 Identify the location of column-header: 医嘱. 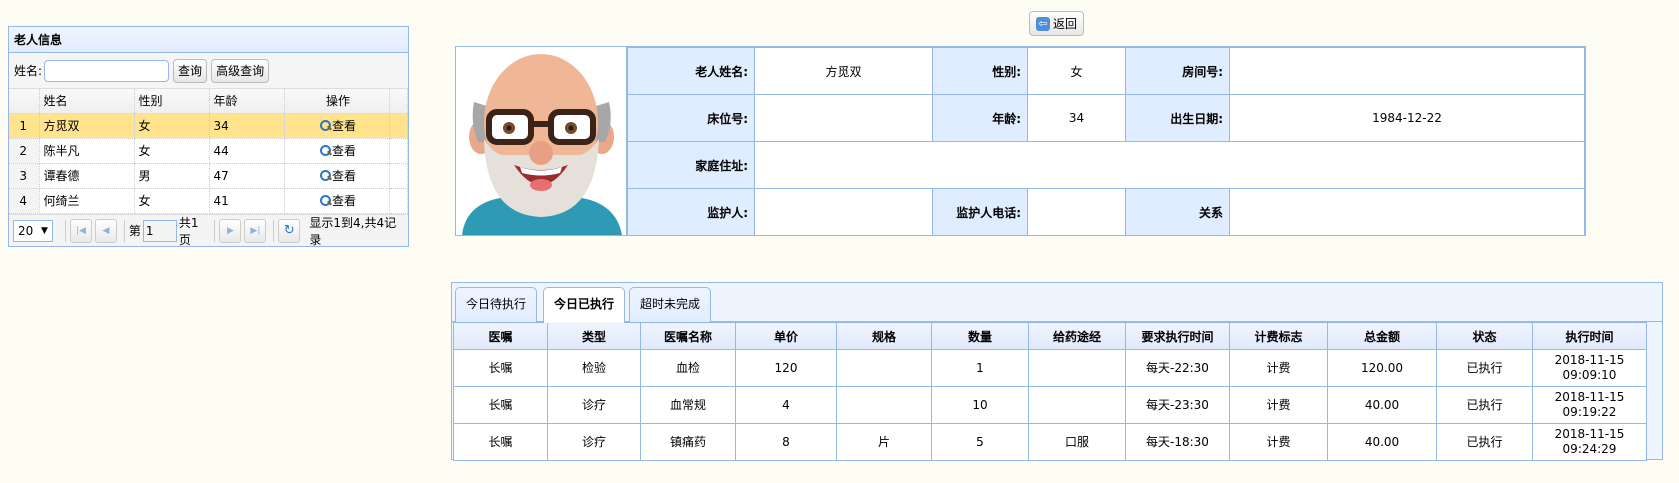
(500, 336).